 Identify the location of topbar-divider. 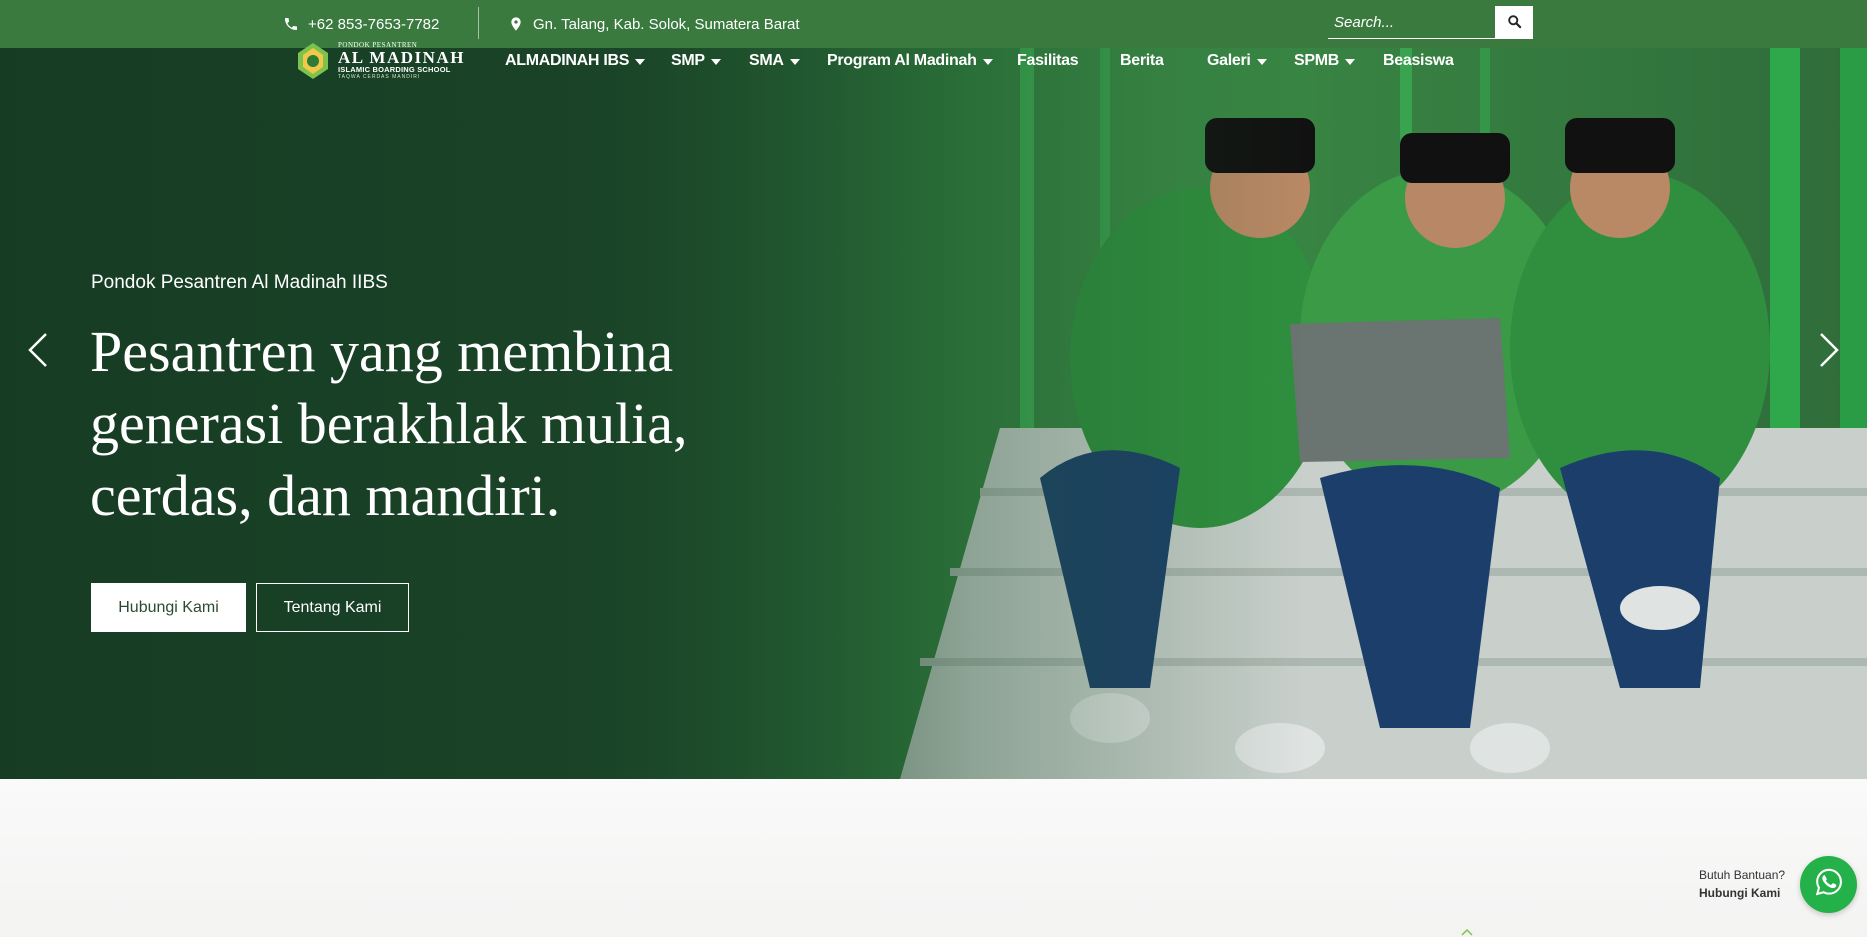
(478, 23).